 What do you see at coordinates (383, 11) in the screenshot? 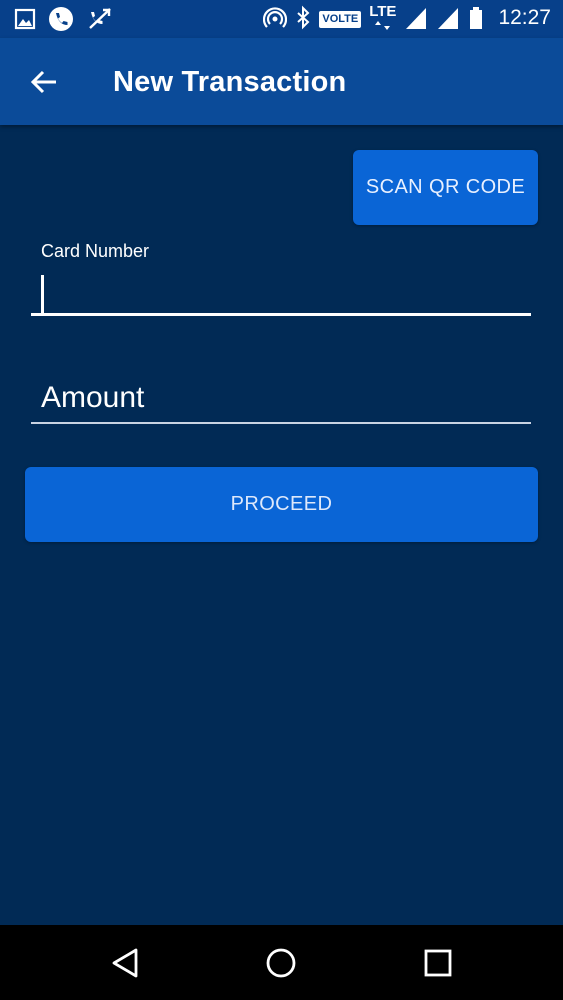
I see `lte-label: LTE` at bounding box center [383, 11].